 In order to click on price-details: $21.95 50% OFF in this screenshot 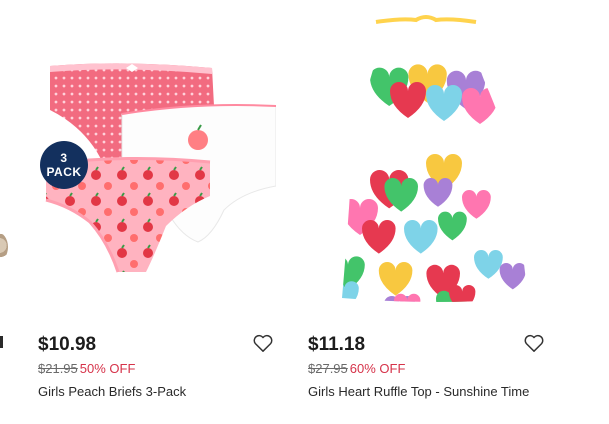, I will do `click(86, 368)`.